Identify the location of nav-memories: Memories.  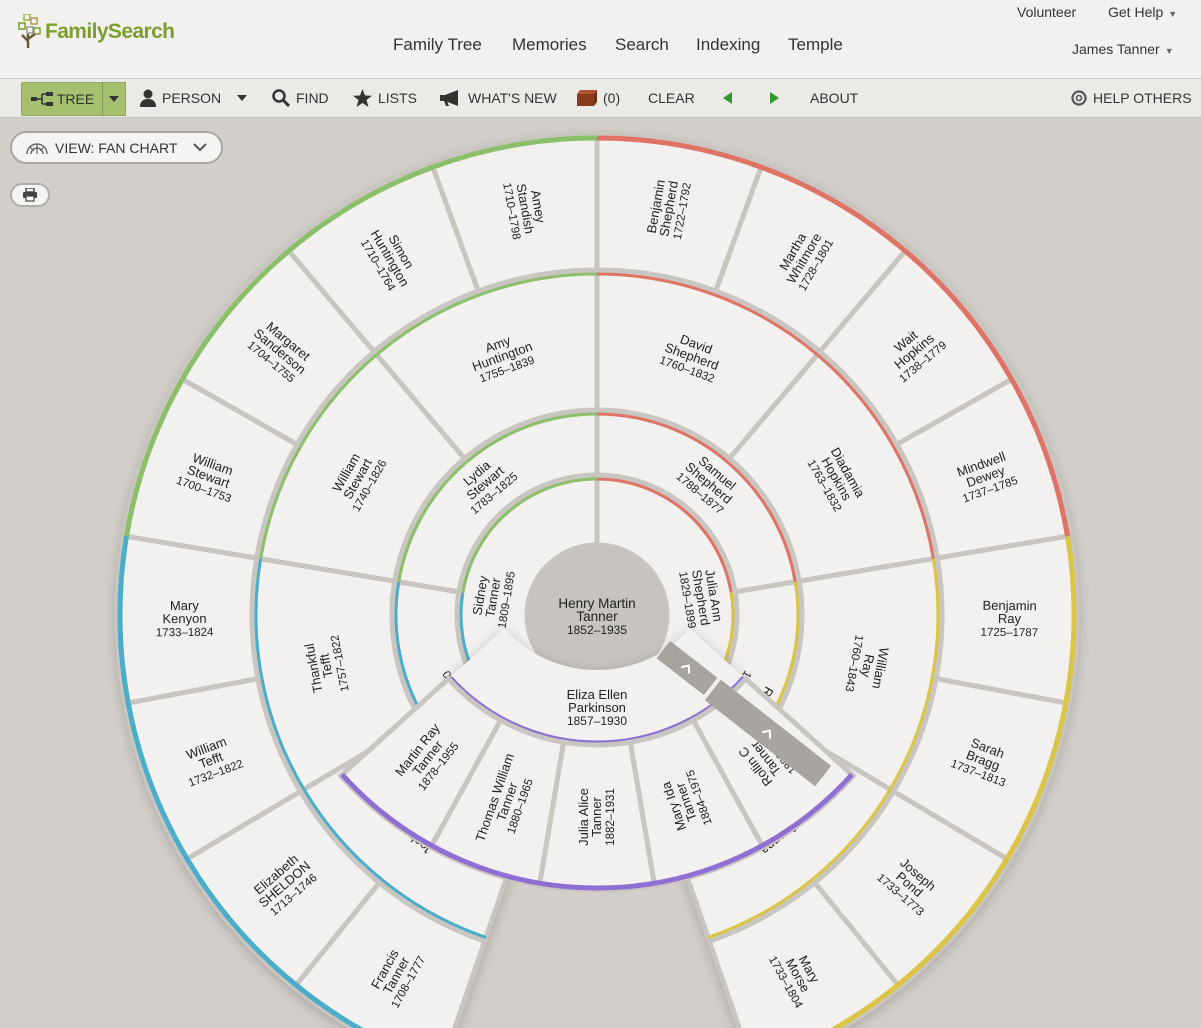
(549, 45).